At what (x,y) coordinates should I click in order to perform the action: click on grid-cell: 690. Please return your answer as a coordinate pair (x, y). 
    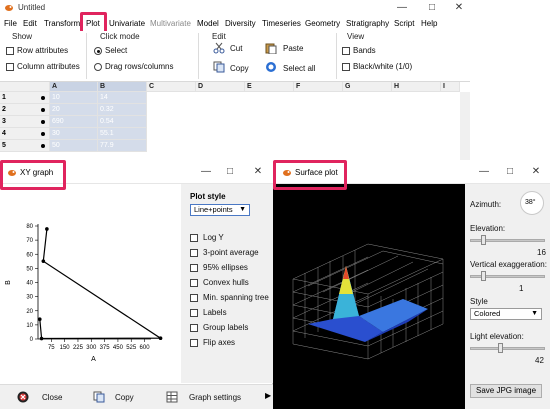
    Looking at the image, I should click on (74, 122).